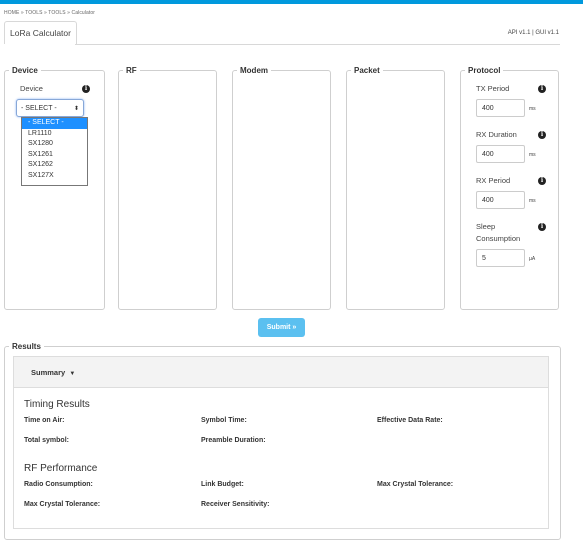 The width and height of the screenshot is (583, 547). I want to click on radio-consumption-label: Radio Consumption:, so click(58, 484).